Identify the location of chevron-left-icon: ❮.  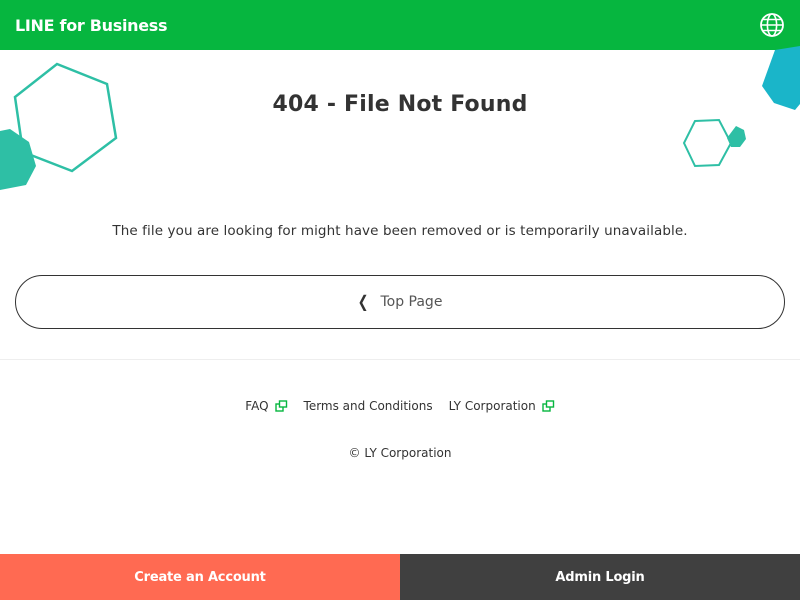
(363, 302).